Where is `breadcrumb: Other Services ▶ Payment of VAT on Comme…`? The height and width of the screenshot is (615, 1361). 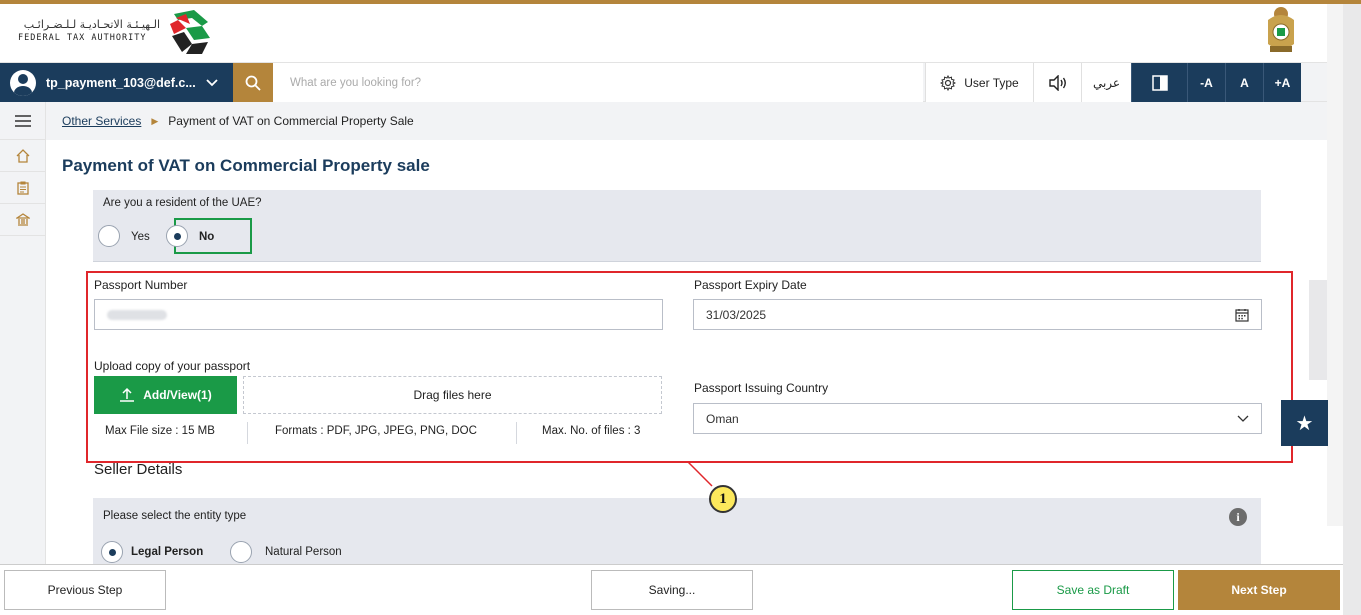 breadcrumb: Other Services ▶ Payment of VAT on Comme… is located at coordinates (694, 121).